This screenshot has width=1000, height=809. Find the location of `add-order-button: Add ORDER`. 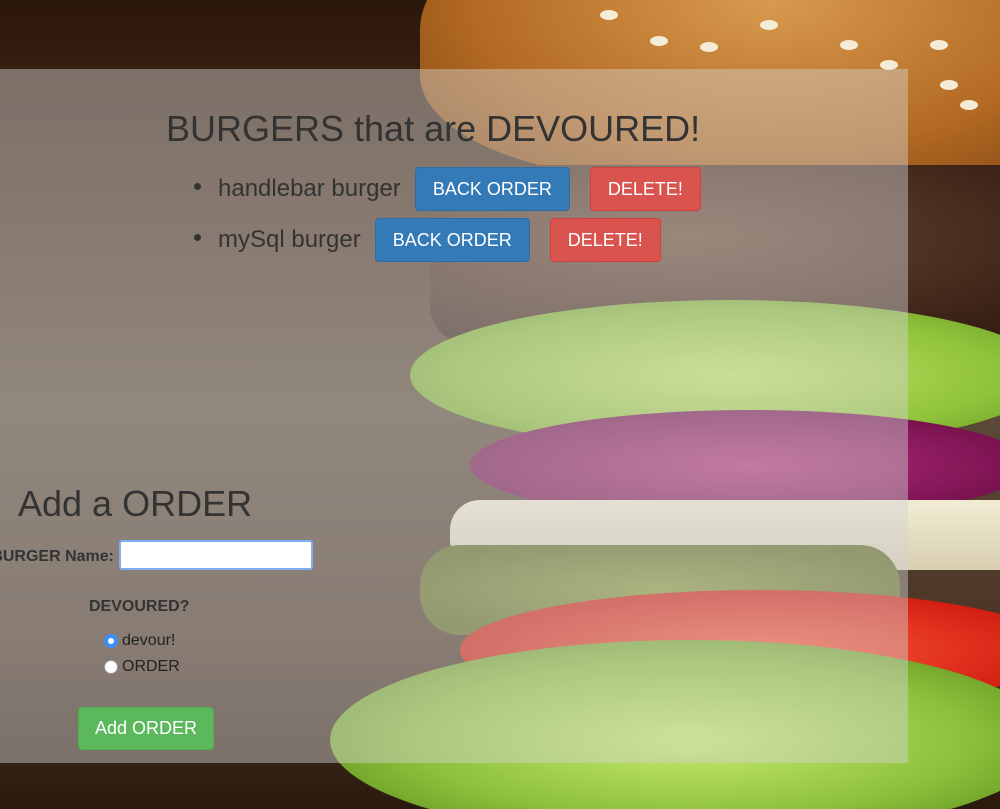

add-order-button: Add ORDER is located at coordinates (146, 728).